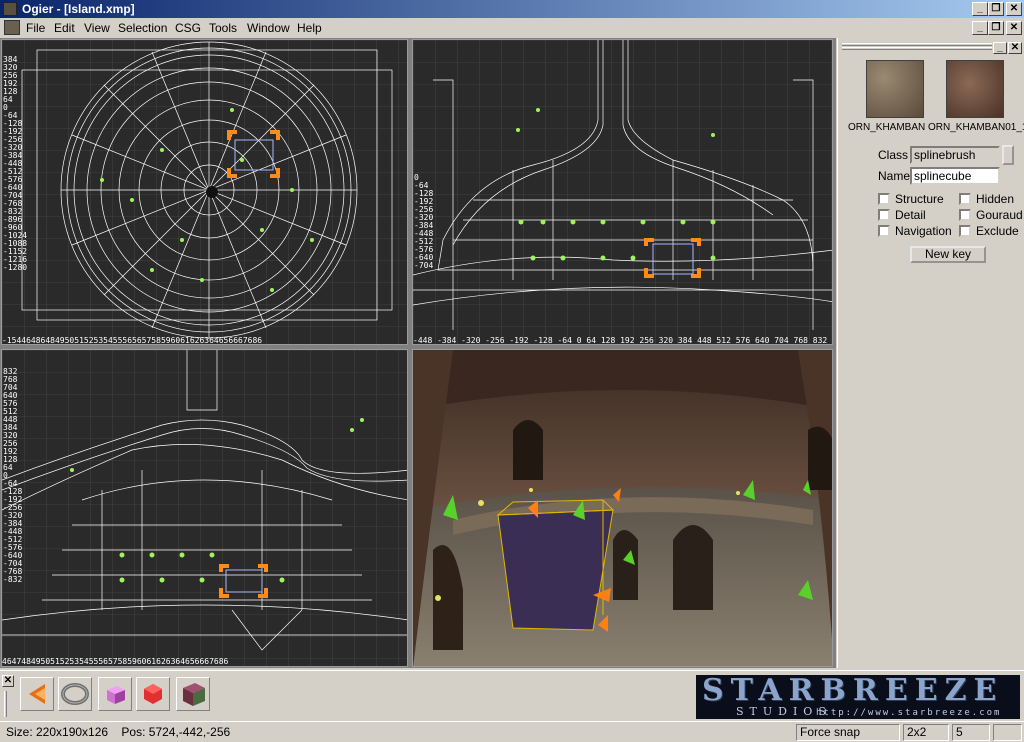 This screenshot has width=1024, height=742. Describe the element at coordinates (965, 215) in the screenshot. I see `gouraud-checkbox` at that location.